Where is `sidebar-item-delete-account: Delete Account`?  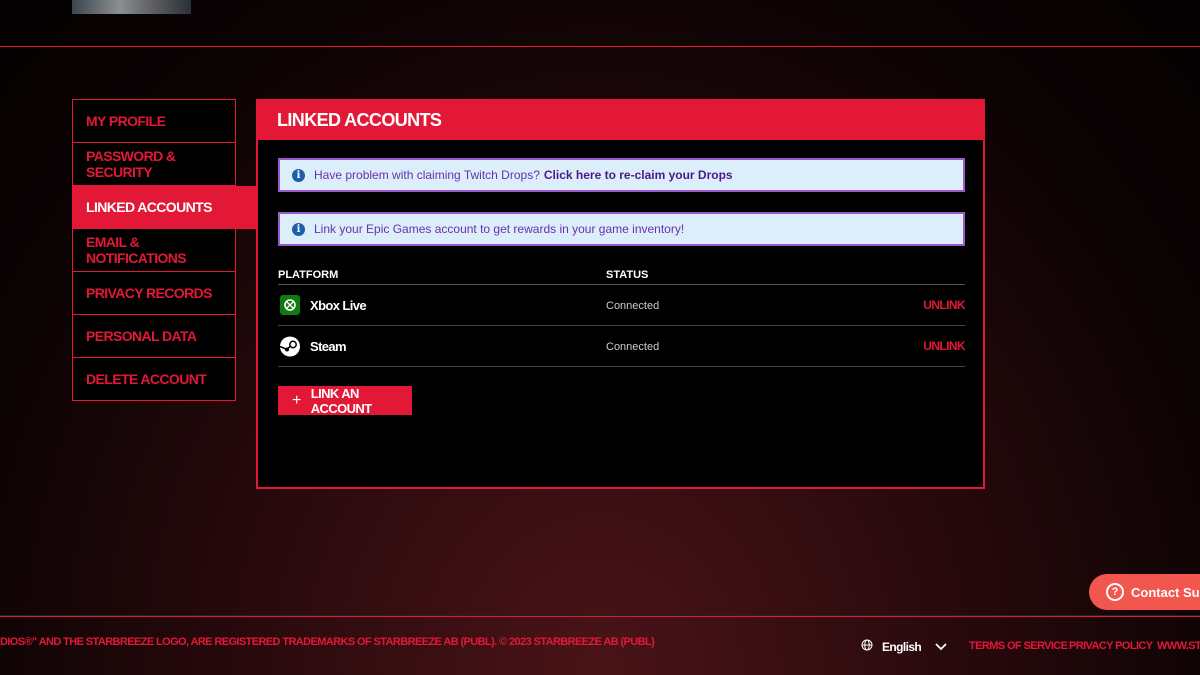
sidebar-item-delete-account: Delete Account is located at coordinates (154, 379).